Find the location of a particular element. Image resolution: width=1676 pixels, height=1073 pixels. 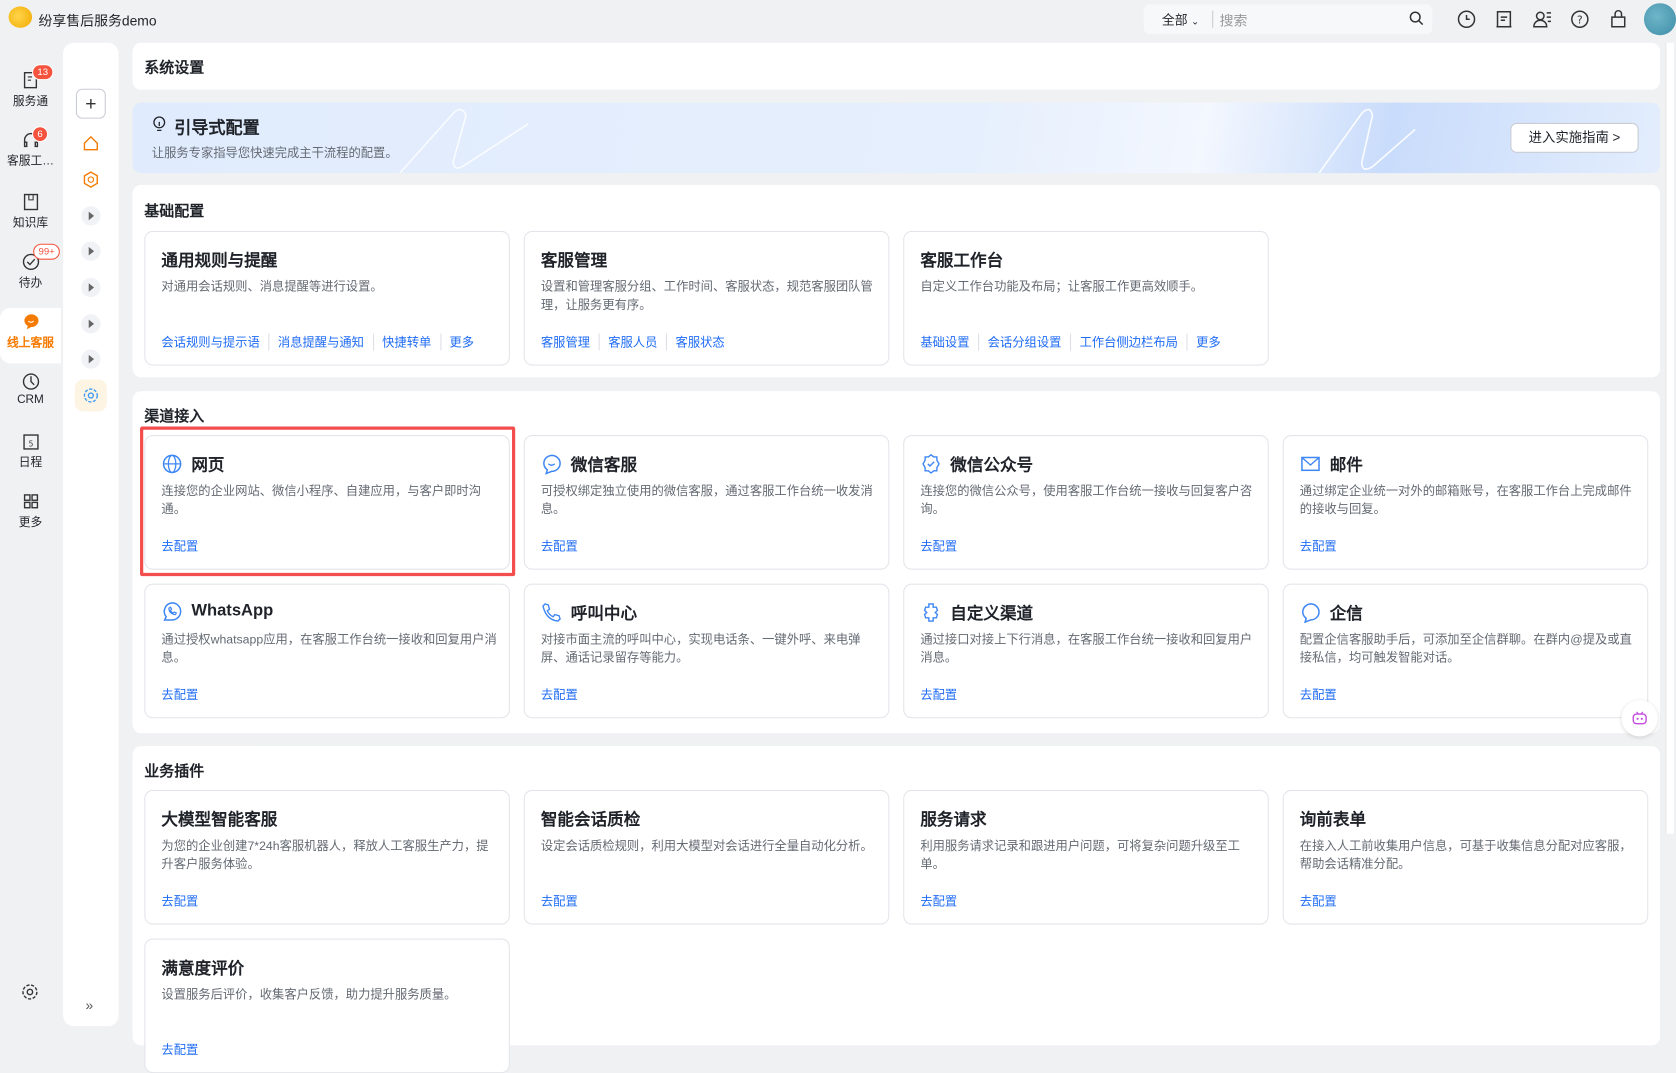

calendar-icon: 5 is located at coordinates (30, 442).